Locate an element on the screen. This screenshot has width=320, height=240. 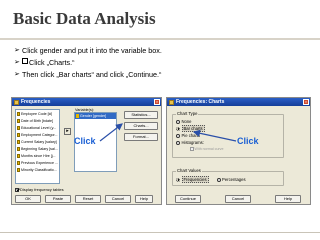
list-item: Employee Code [id] is located at coordinates (37, 113).